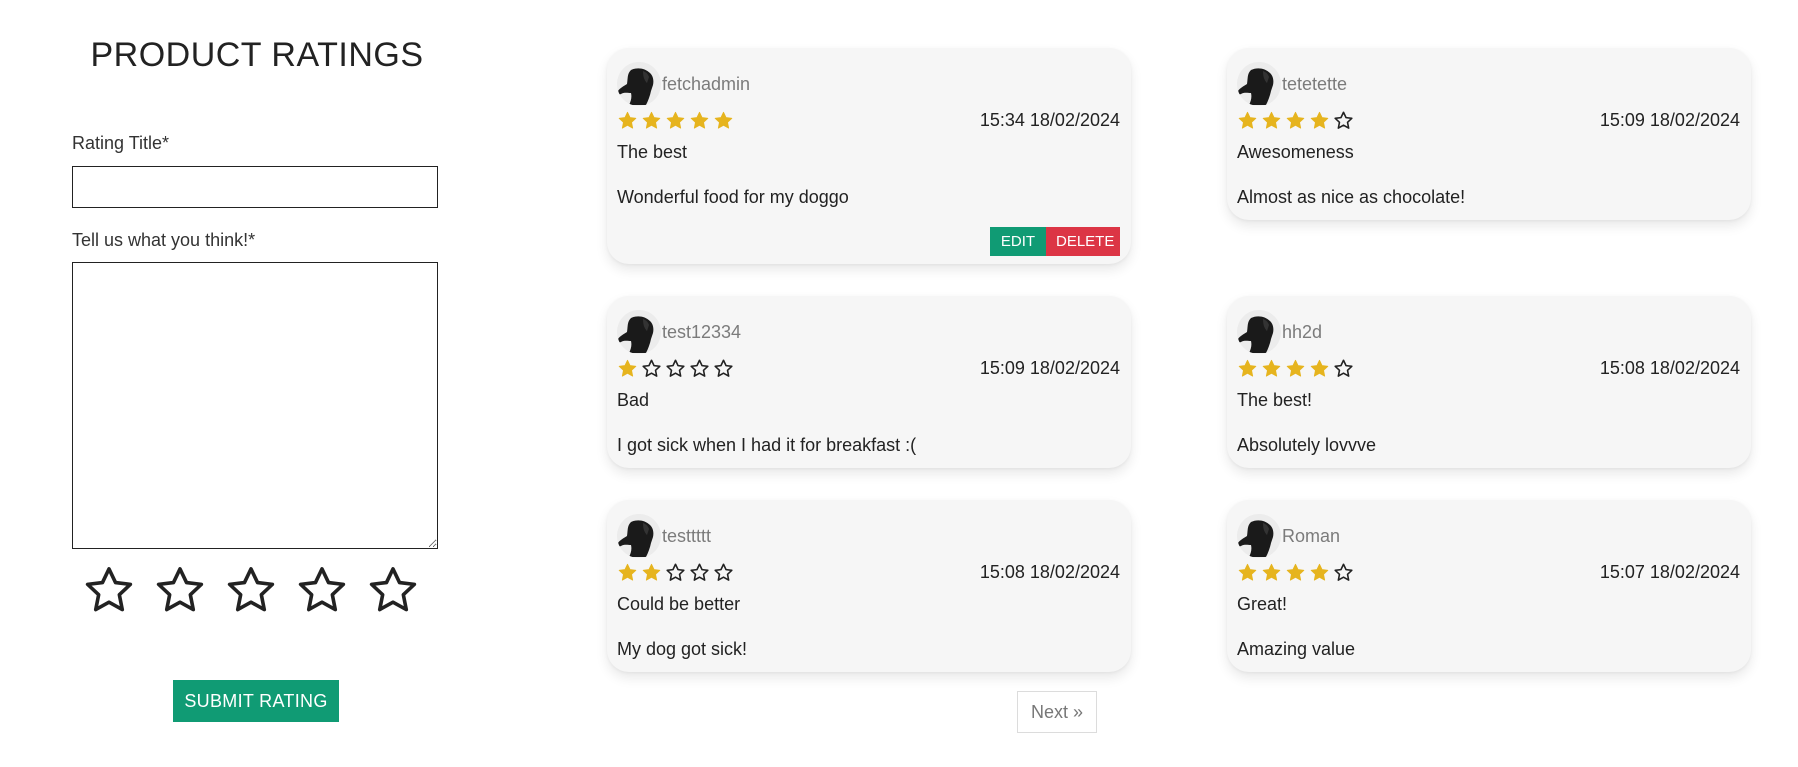 Image resolution: width=1798 pixels, height=767 pixels. What do you see at coordinates (706, 83) in the screenshot?
I see `review-username: fetchadmin` at bounding box center [706, 83].